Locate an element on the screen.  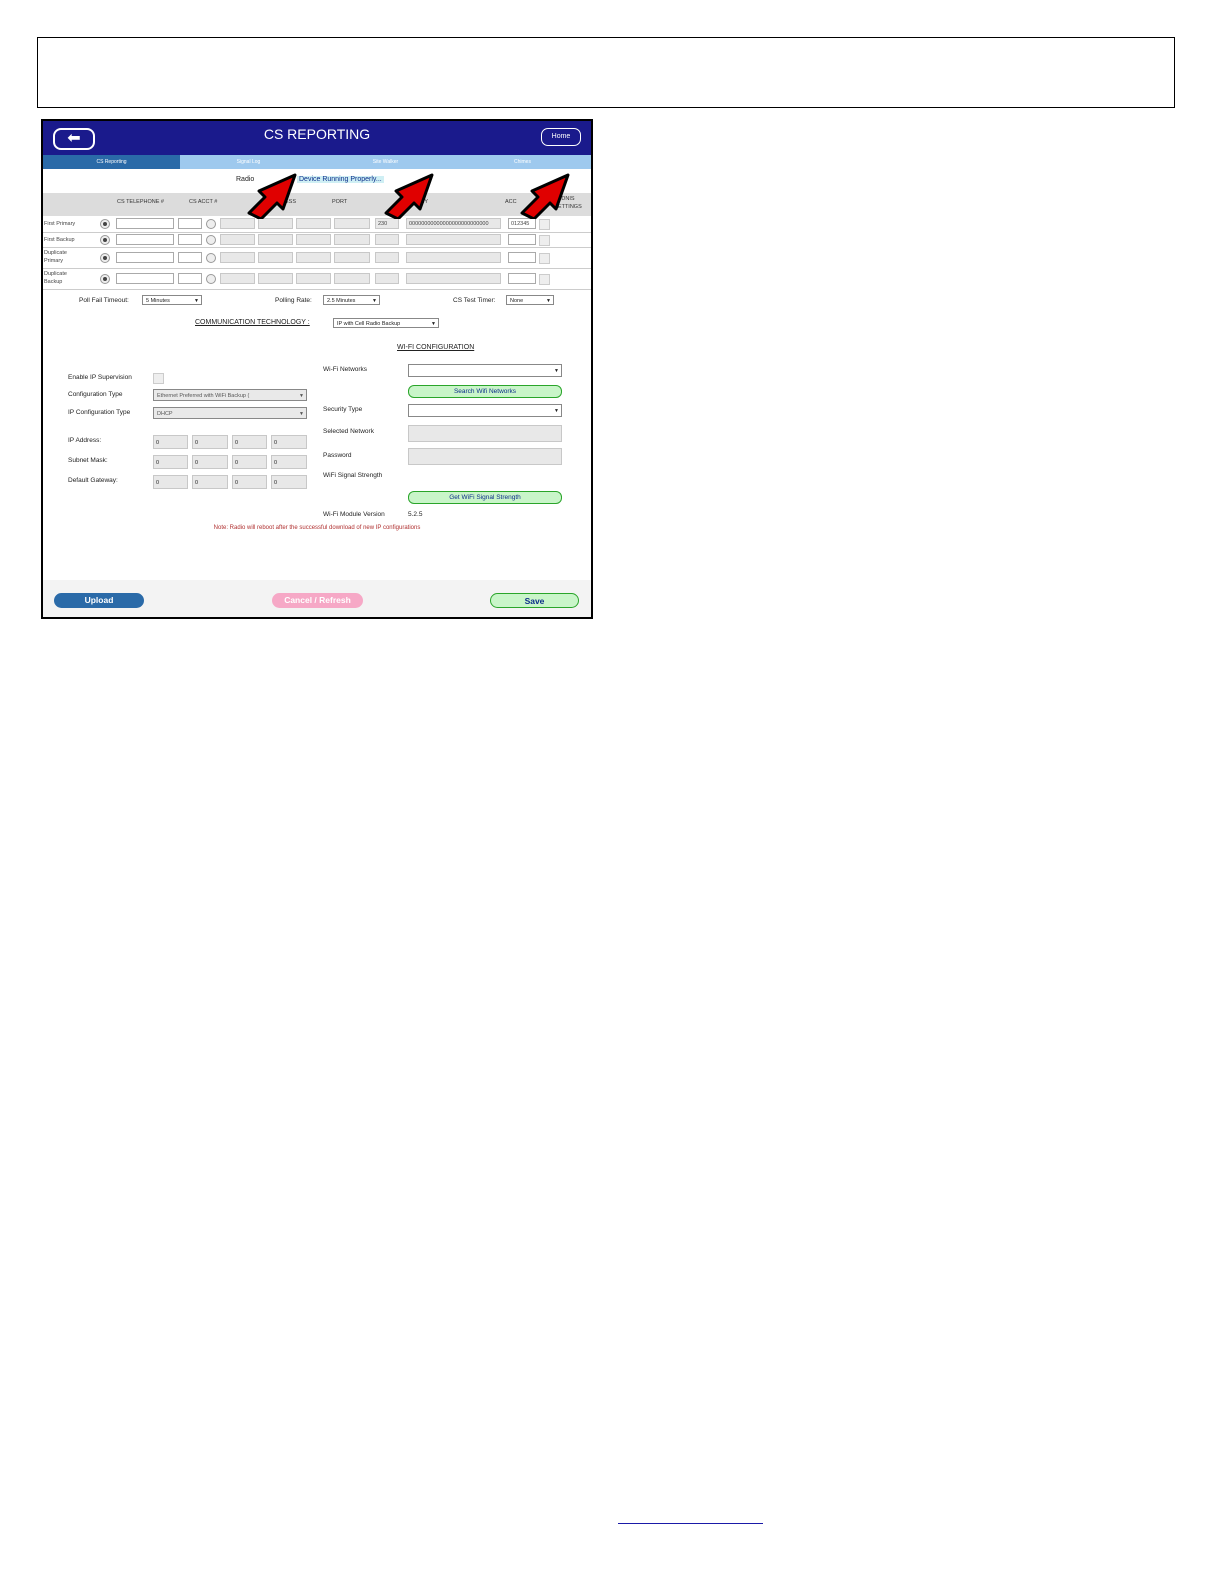
key-input: 00000000000000000000000000 is located at coordinates (453, 223).